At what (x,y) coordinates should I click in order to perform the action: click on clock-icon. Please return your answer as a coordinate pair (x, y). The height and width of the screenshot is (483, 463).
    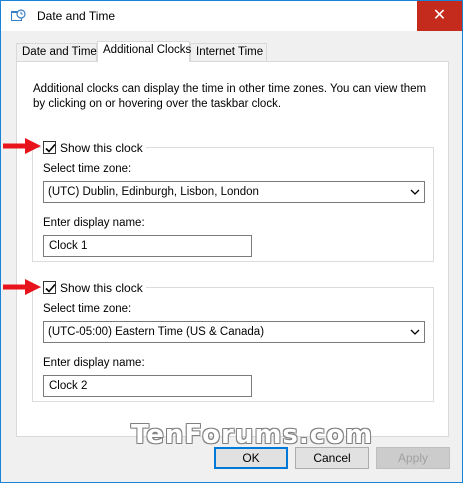
    Looking at the image, I should click on (18, 16).